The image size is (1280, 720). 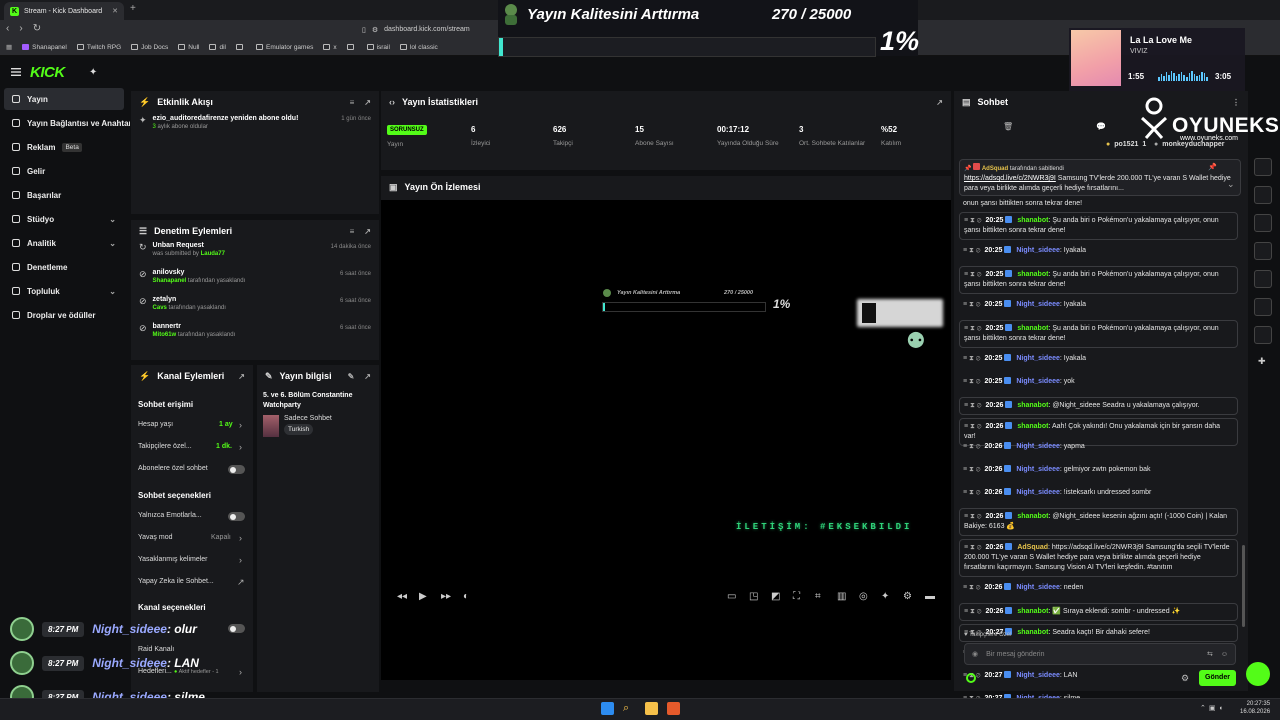 I want to click on sparkle-icon: ✦, so click(x=885, y=596).